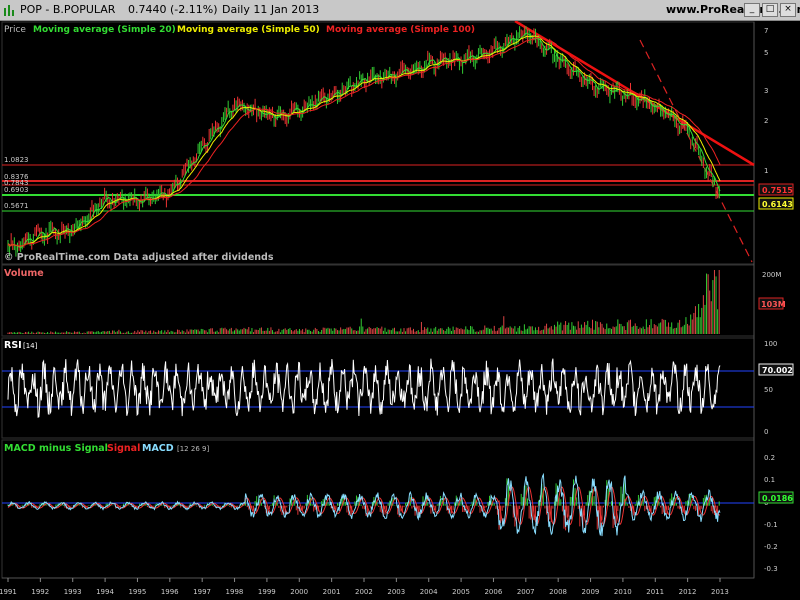 The width and height of the screenshot is (800, 600). I want to click on maximize-button: □, so click(770, 10).